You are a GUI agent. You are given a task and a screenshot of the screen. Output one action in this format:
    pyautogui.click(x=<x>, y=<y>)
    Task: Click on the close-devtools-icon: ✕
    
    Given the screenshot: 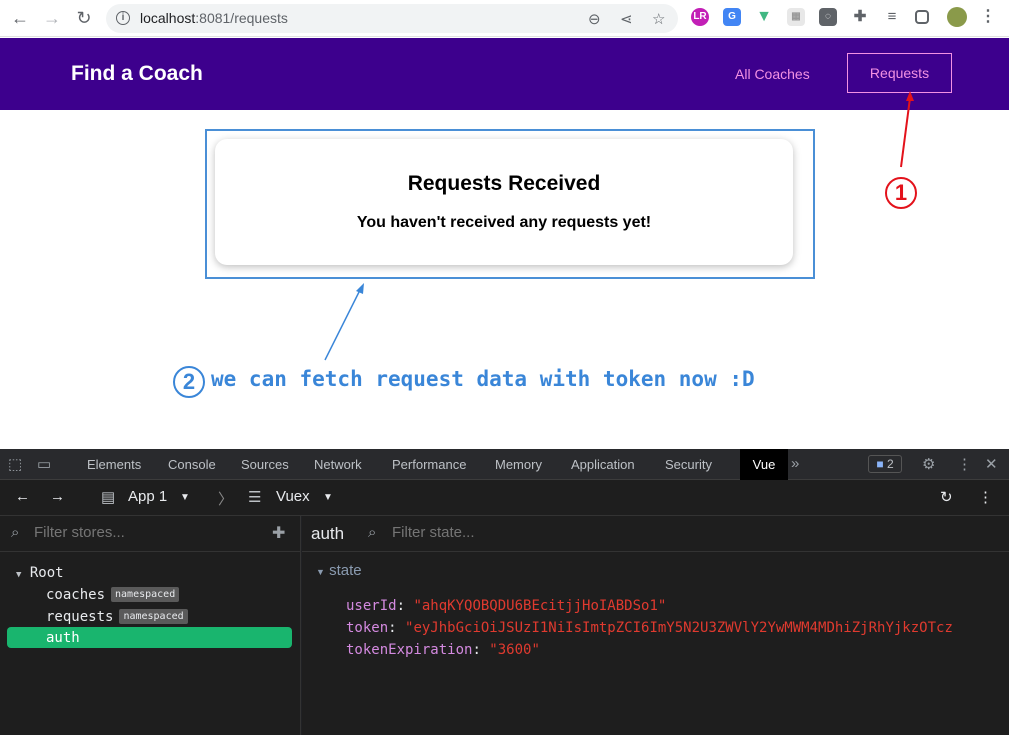 What is the action you would take?
    pyautogui.click(x=991, y=464)
    